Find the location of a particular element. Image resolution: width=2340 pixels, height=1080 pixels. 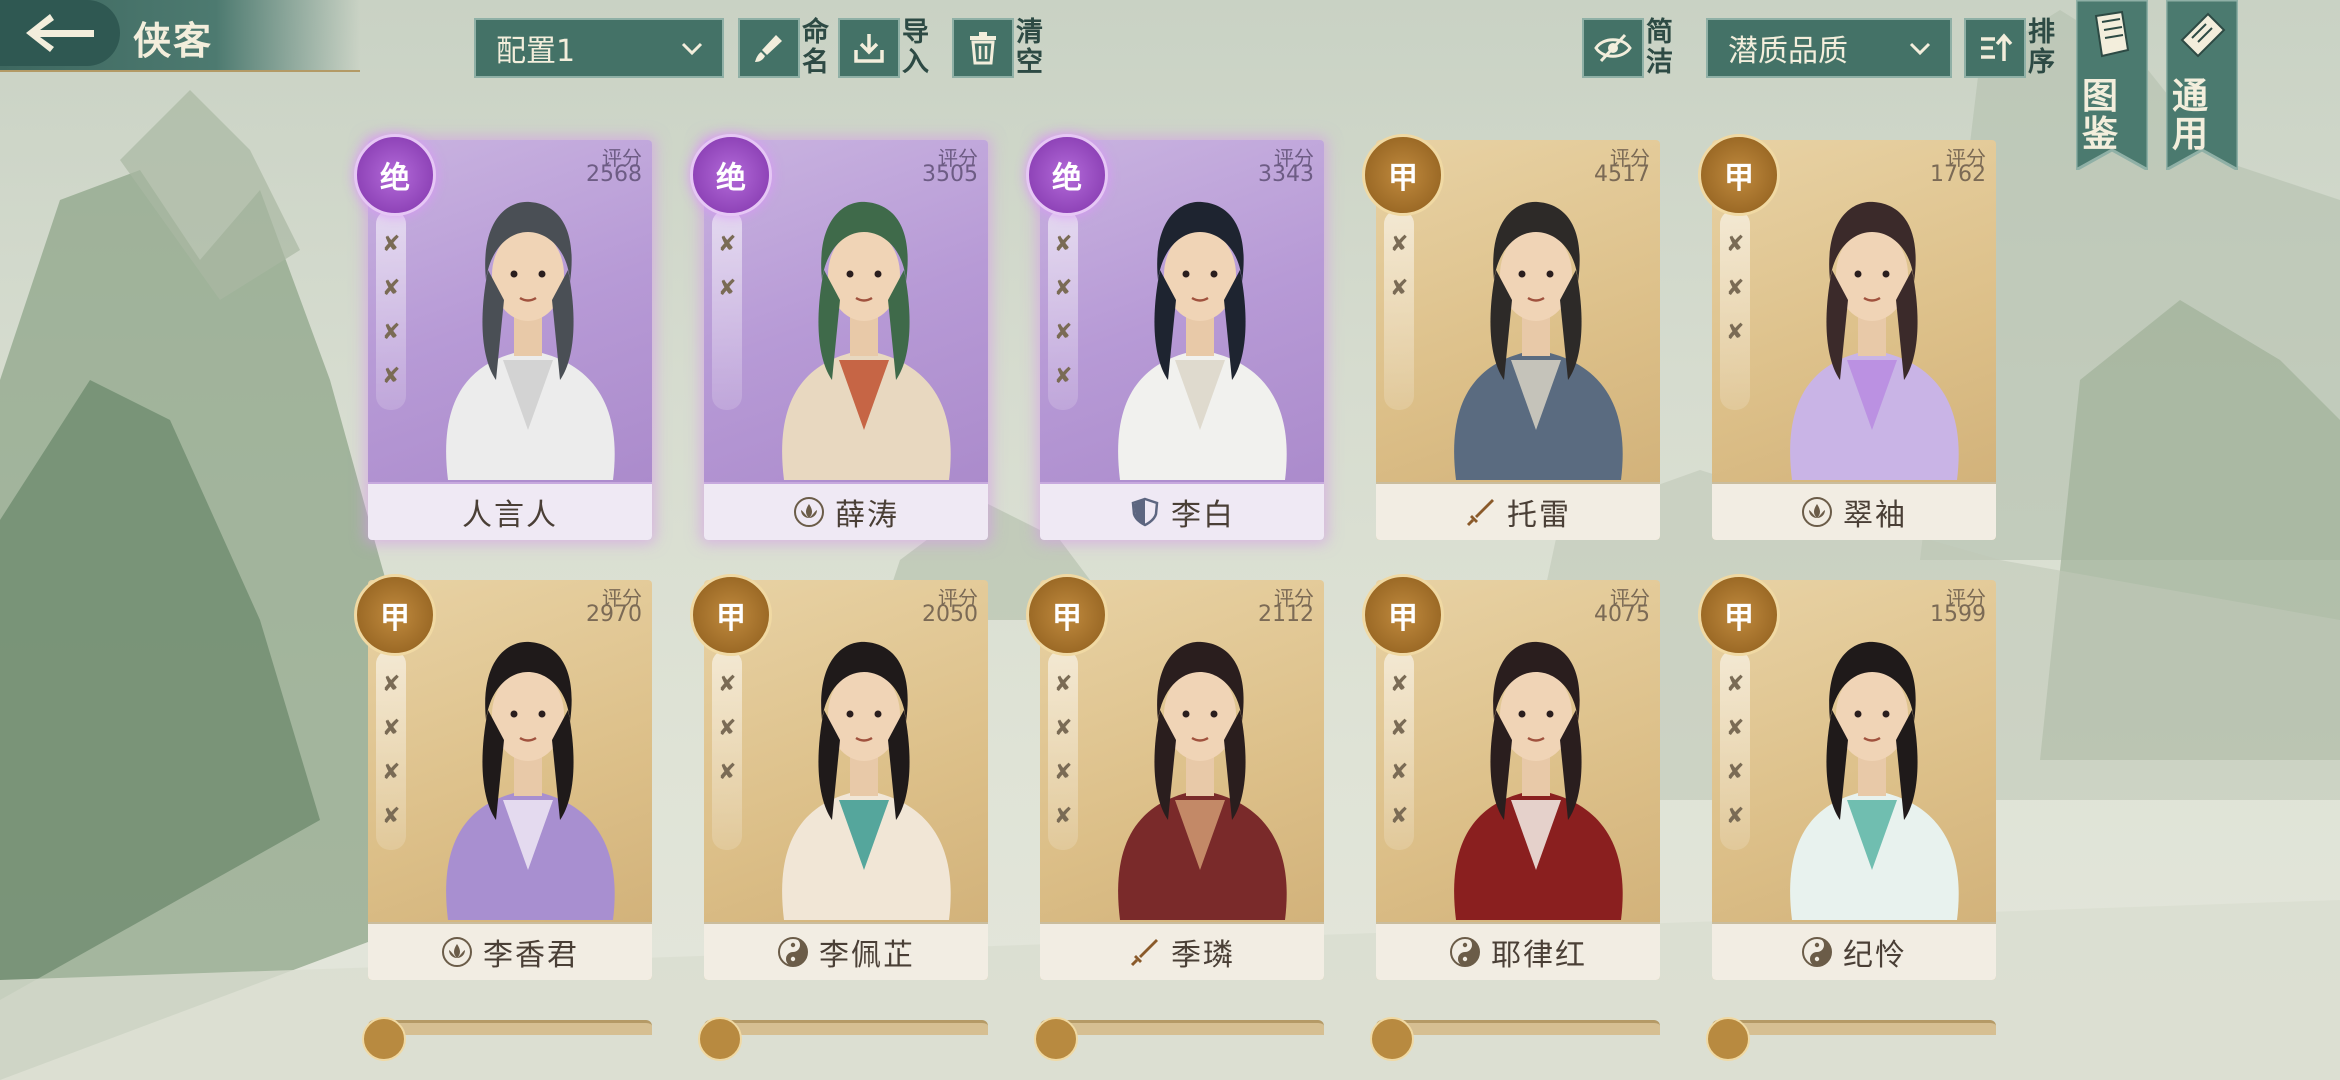

codex-label: 图鉴 is located at coordinates (2100, 115).